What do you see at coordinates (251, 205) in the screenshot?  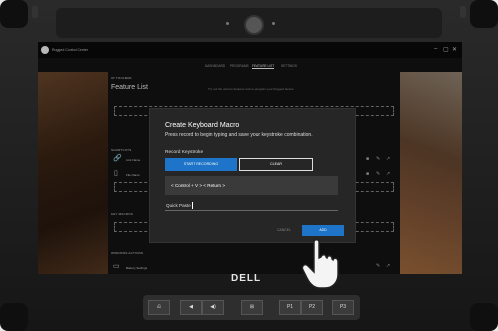 I see `macro-name-input: Quick Paste` at bounding box center [251, 205].